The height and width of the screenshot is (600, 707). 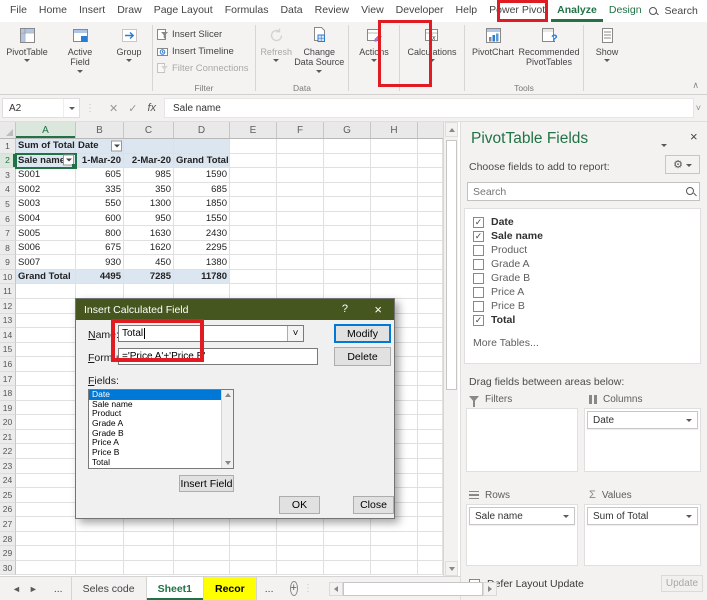 I want to click on collapse-ribbon-icon: ∧, so click(x=695, y=85).